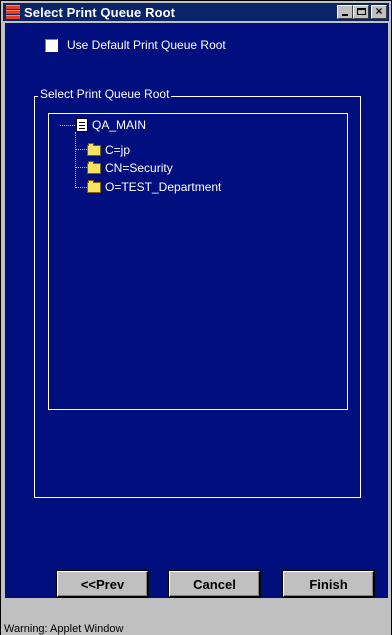  I want to click on app-icon, so click(13, 12).